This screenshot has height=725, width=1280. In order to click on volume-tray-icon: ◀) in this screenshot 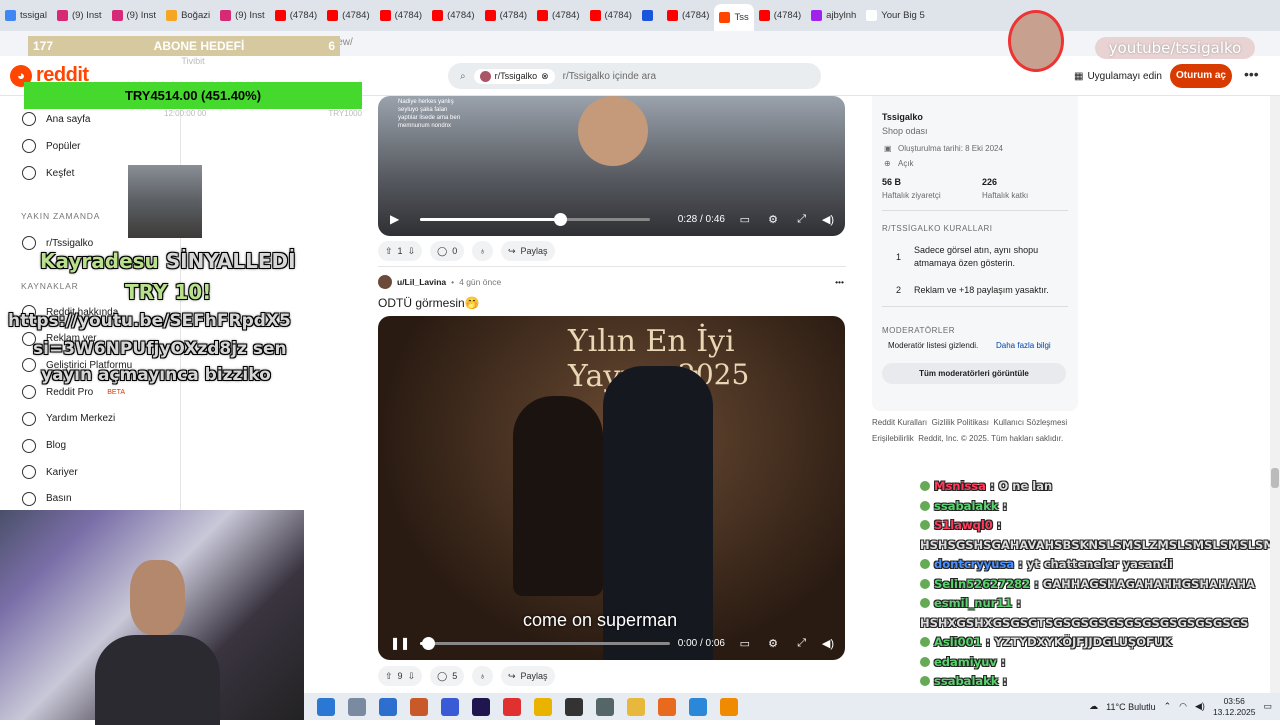, I will do `click(1200, 706)`.